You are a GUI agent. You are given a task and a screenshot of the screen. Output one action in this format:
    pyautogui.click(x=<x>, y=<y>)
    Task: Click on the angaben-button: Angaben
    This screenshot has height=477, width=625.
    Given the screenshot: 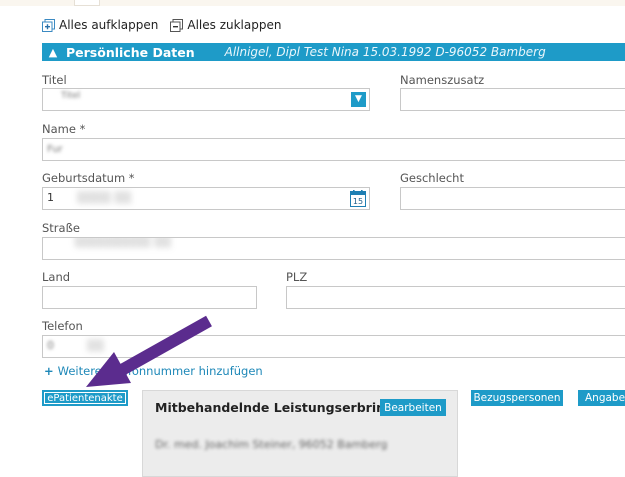 What is the action you would take?
    pyautogui.click(x=601, y=398)
    